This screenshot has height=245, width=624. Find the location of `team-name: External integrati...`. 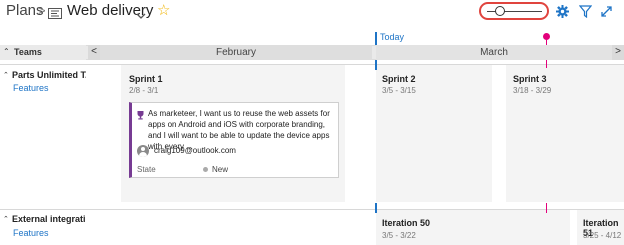

team-name: External integrati... is located at coordinates (49, 219).